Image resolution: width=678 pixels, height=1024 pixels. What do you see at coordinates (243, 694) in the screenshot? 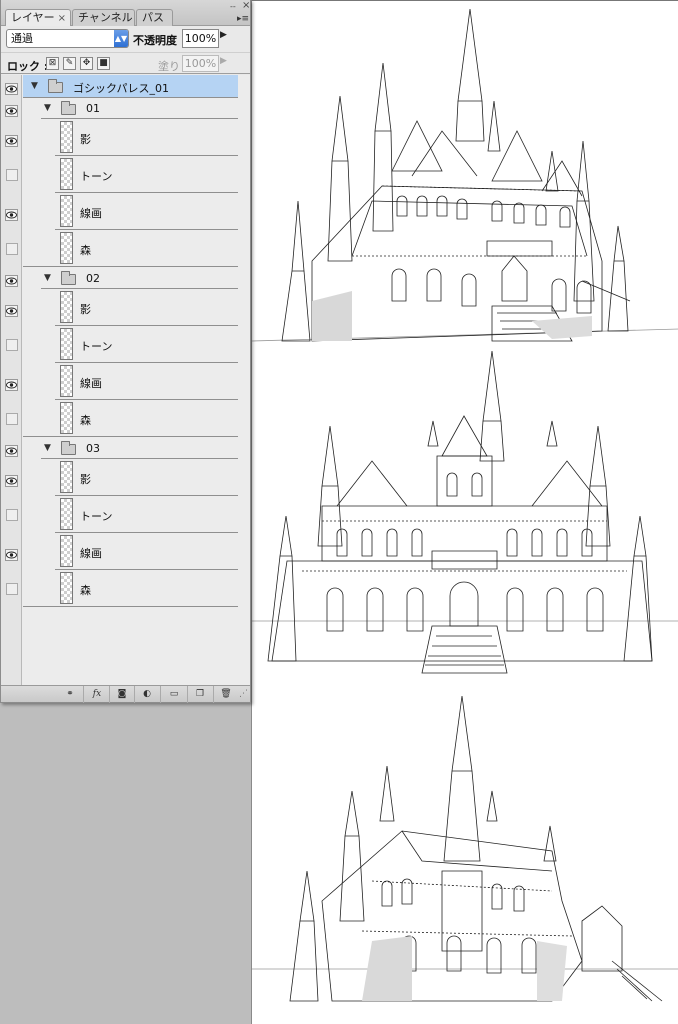
I see `resize-grip-icon: ⋰` at bounding box center [243, 694].